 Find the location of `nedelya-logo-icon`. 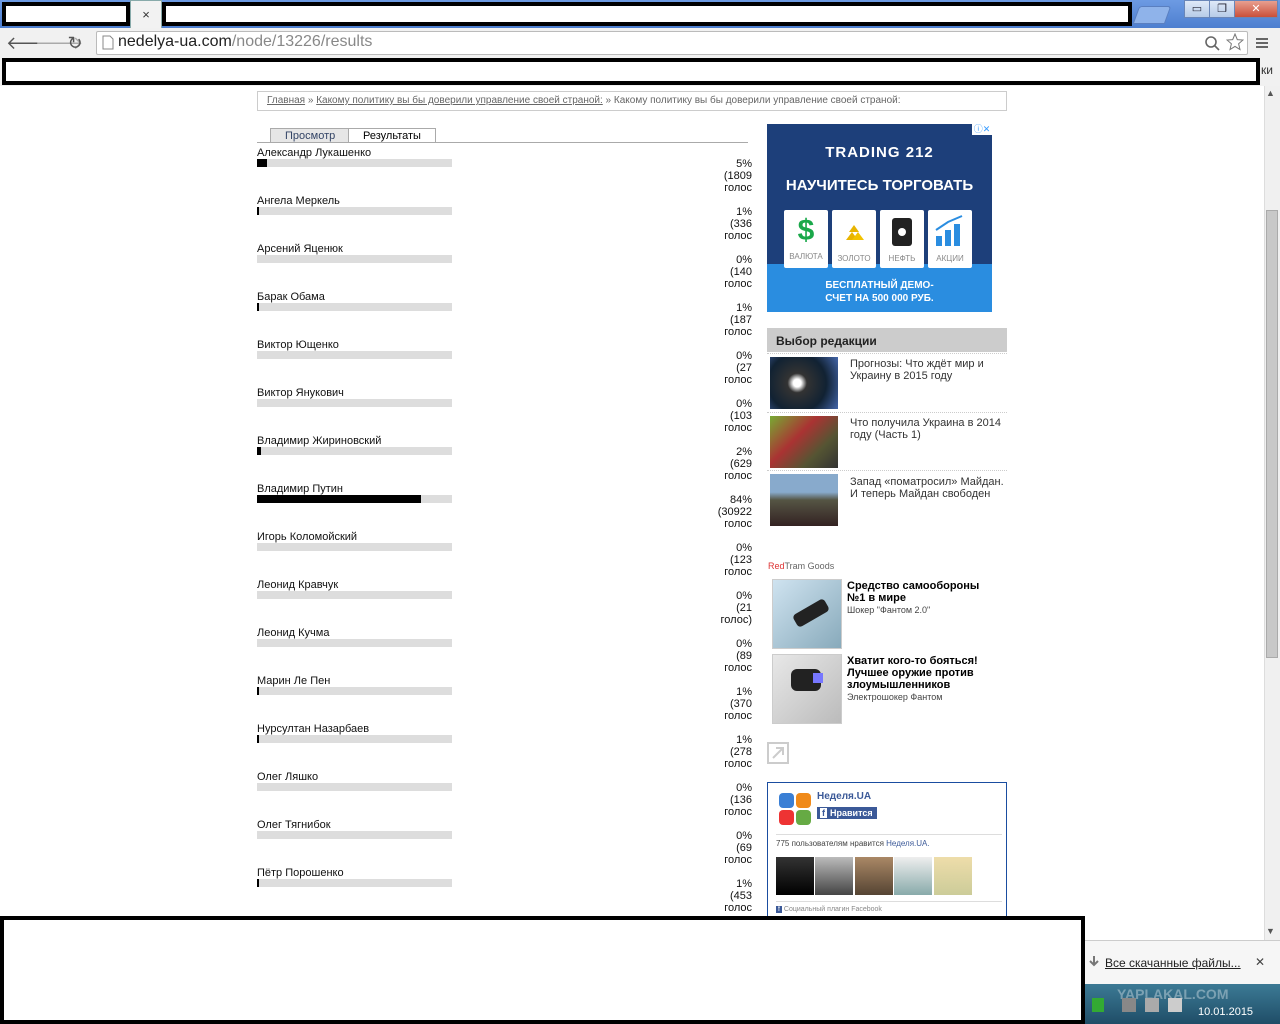

nedelya-logo-icon is located at coordinates (795, 809).